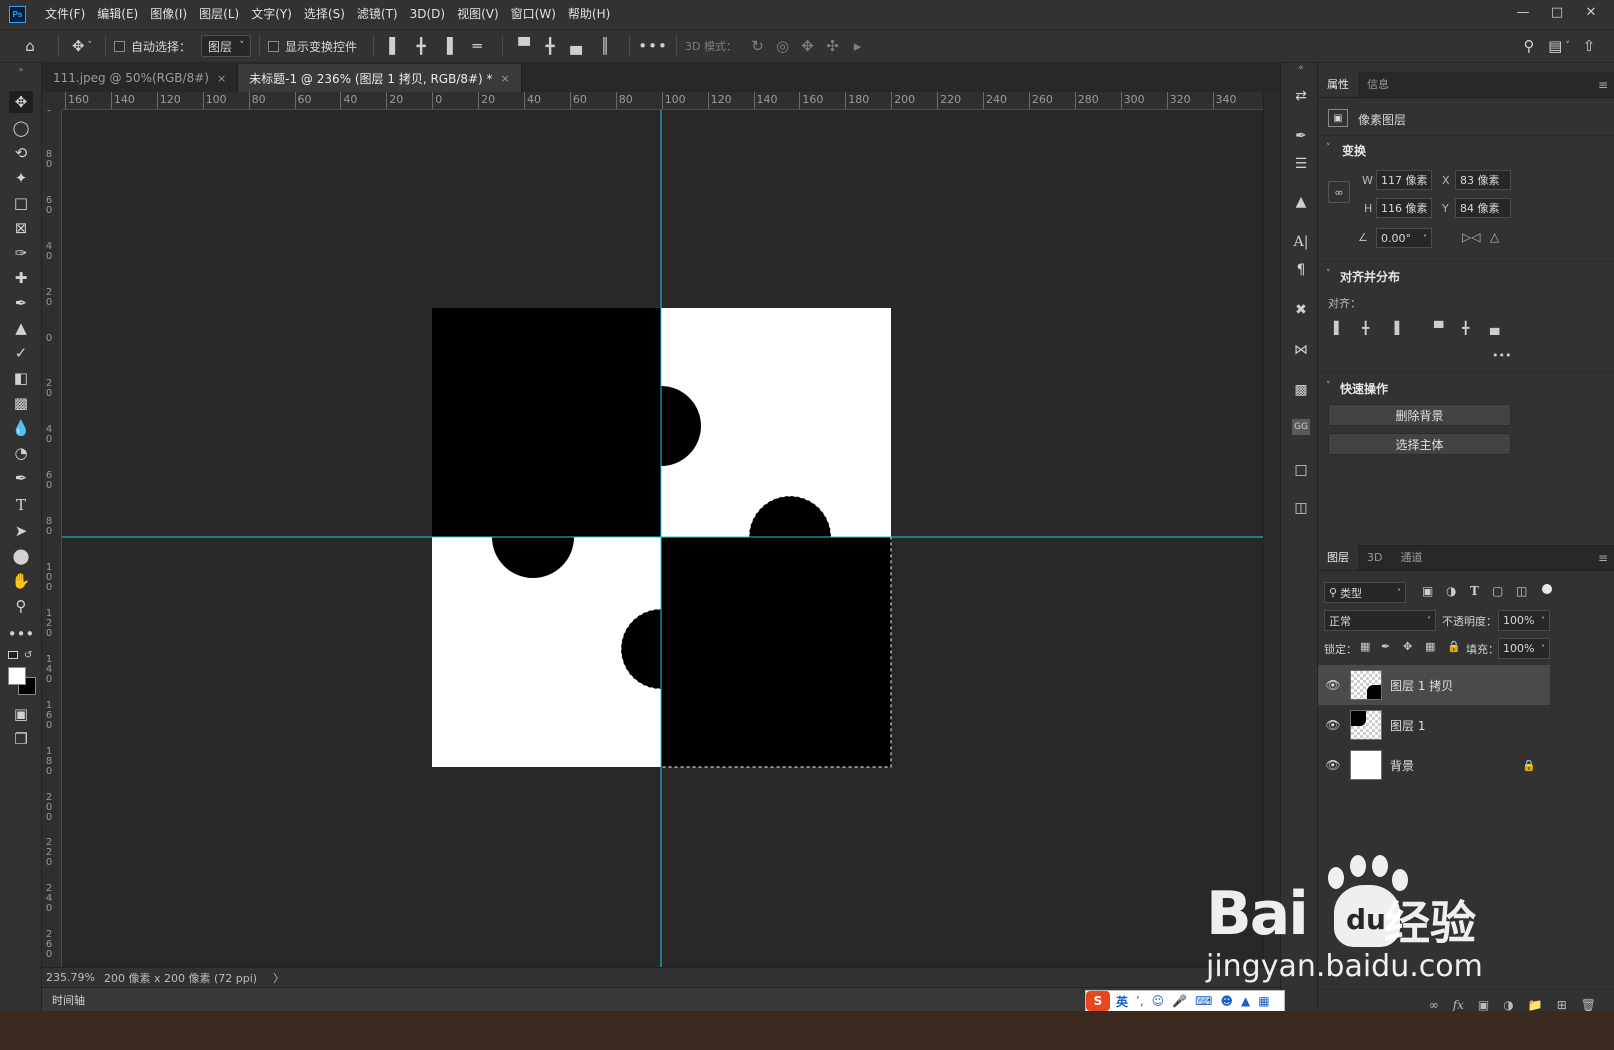 The width and height of the screenshot is (1614, 1050). I want to click on brush-tool-icon: ✒, so click(21, 303).